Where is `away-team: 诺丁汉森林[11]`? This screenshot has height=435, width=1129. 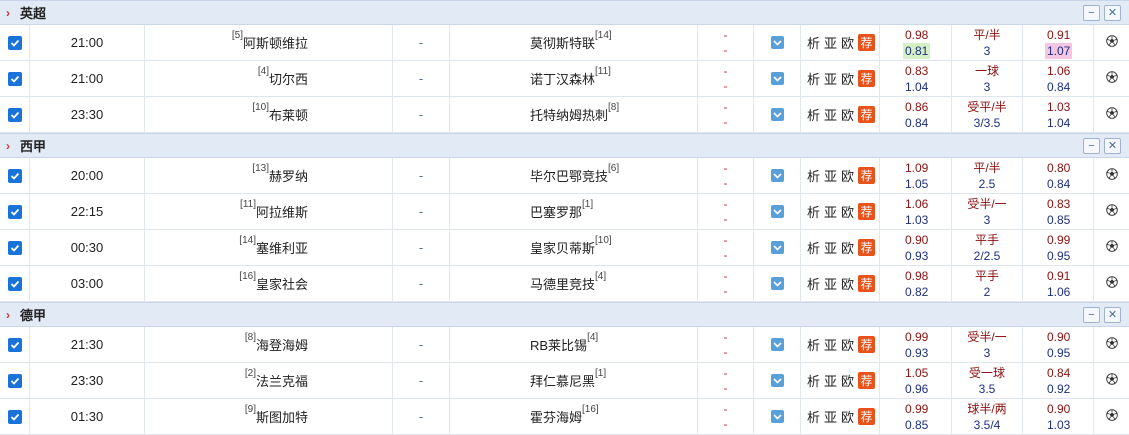
away-team: 诺丁汉森林[11] is located at coordinates (570, 77).